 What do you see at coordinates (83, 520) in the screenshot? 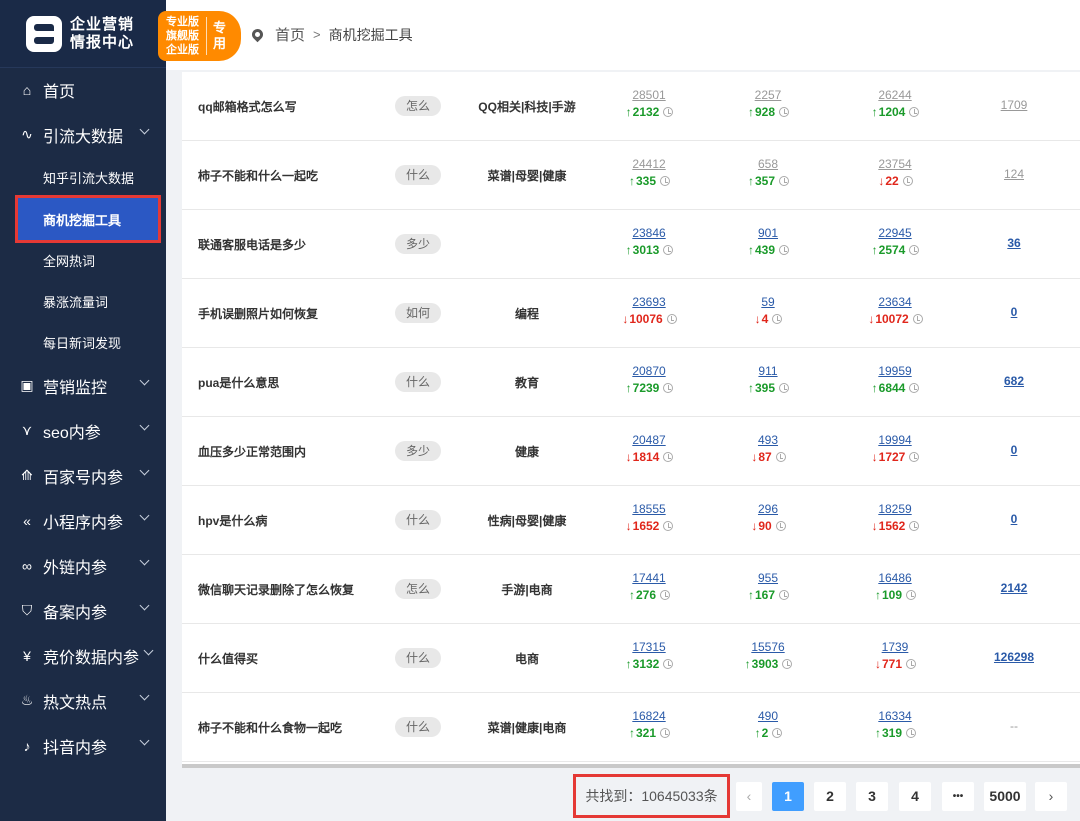
I see `sidebar-group-miniapp: « 小程序内参` at bounding box center [83, 520].